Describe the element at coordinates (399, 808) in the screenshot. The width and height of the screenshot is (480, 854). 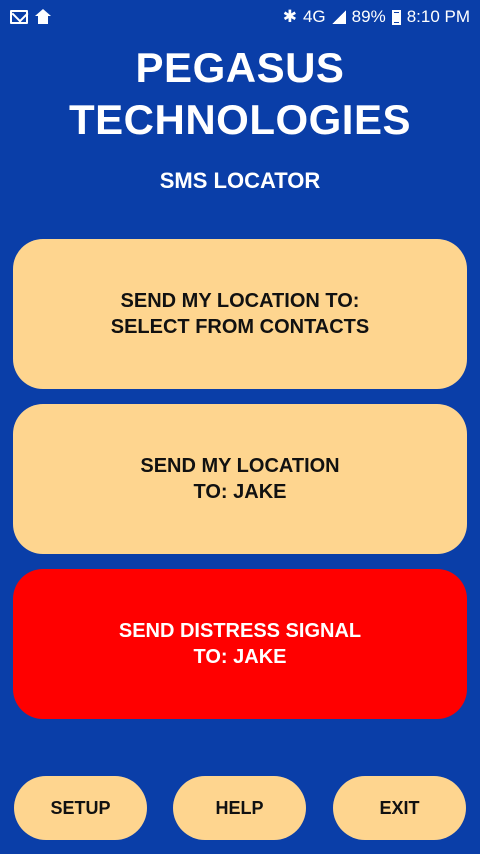
I see `exit-button: EXIT` at that location.